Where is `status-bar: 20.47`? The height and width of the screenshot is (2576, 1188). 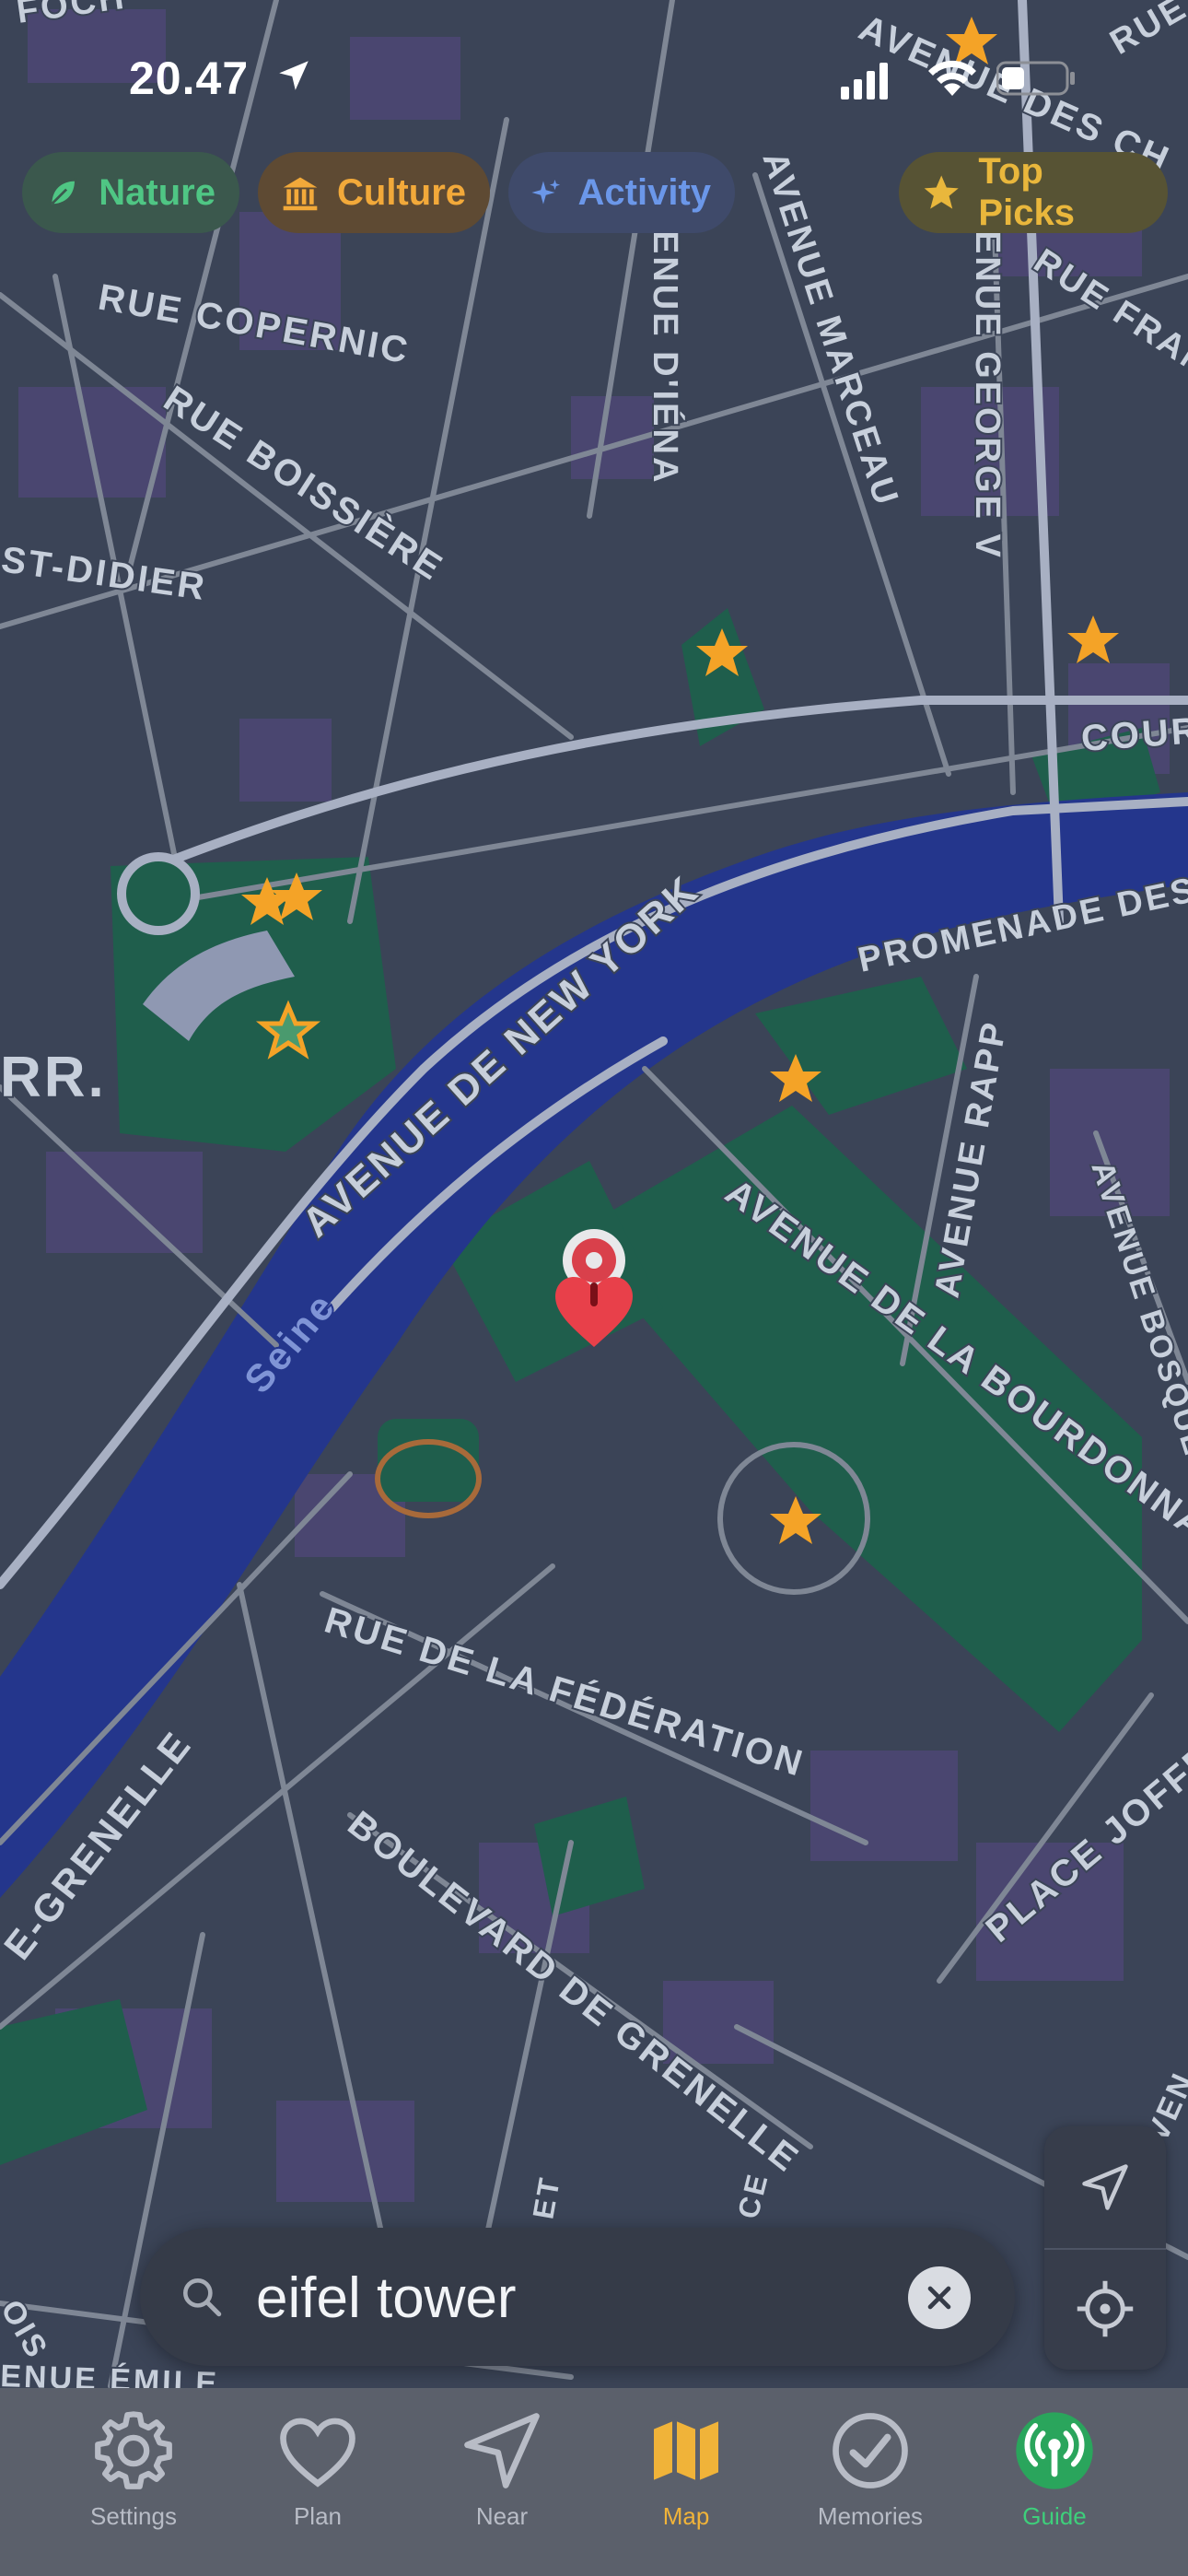
status-bar: 20.47 is located at coordinates (594, 78).